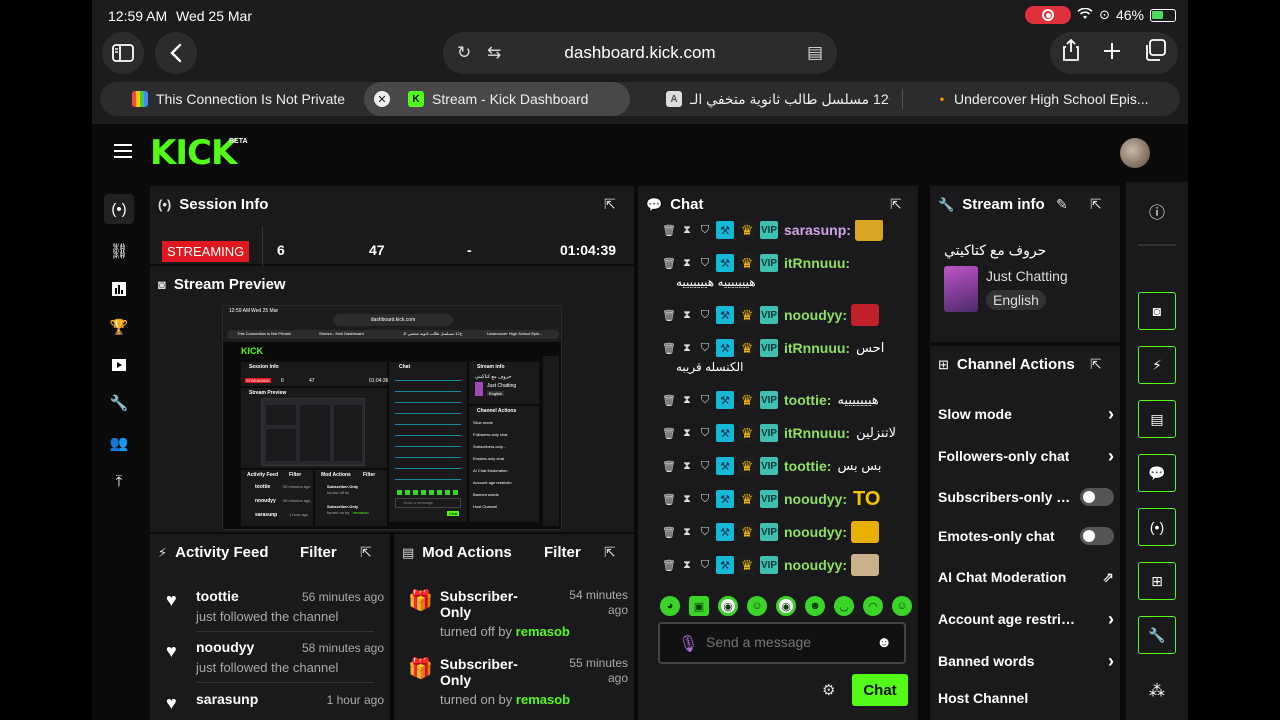 Image resolution: width=1280 pixels, height=720 pixels. I want to click on channel-action-emotes-only-chat: Emotes-only chat, so click(1026, 536).